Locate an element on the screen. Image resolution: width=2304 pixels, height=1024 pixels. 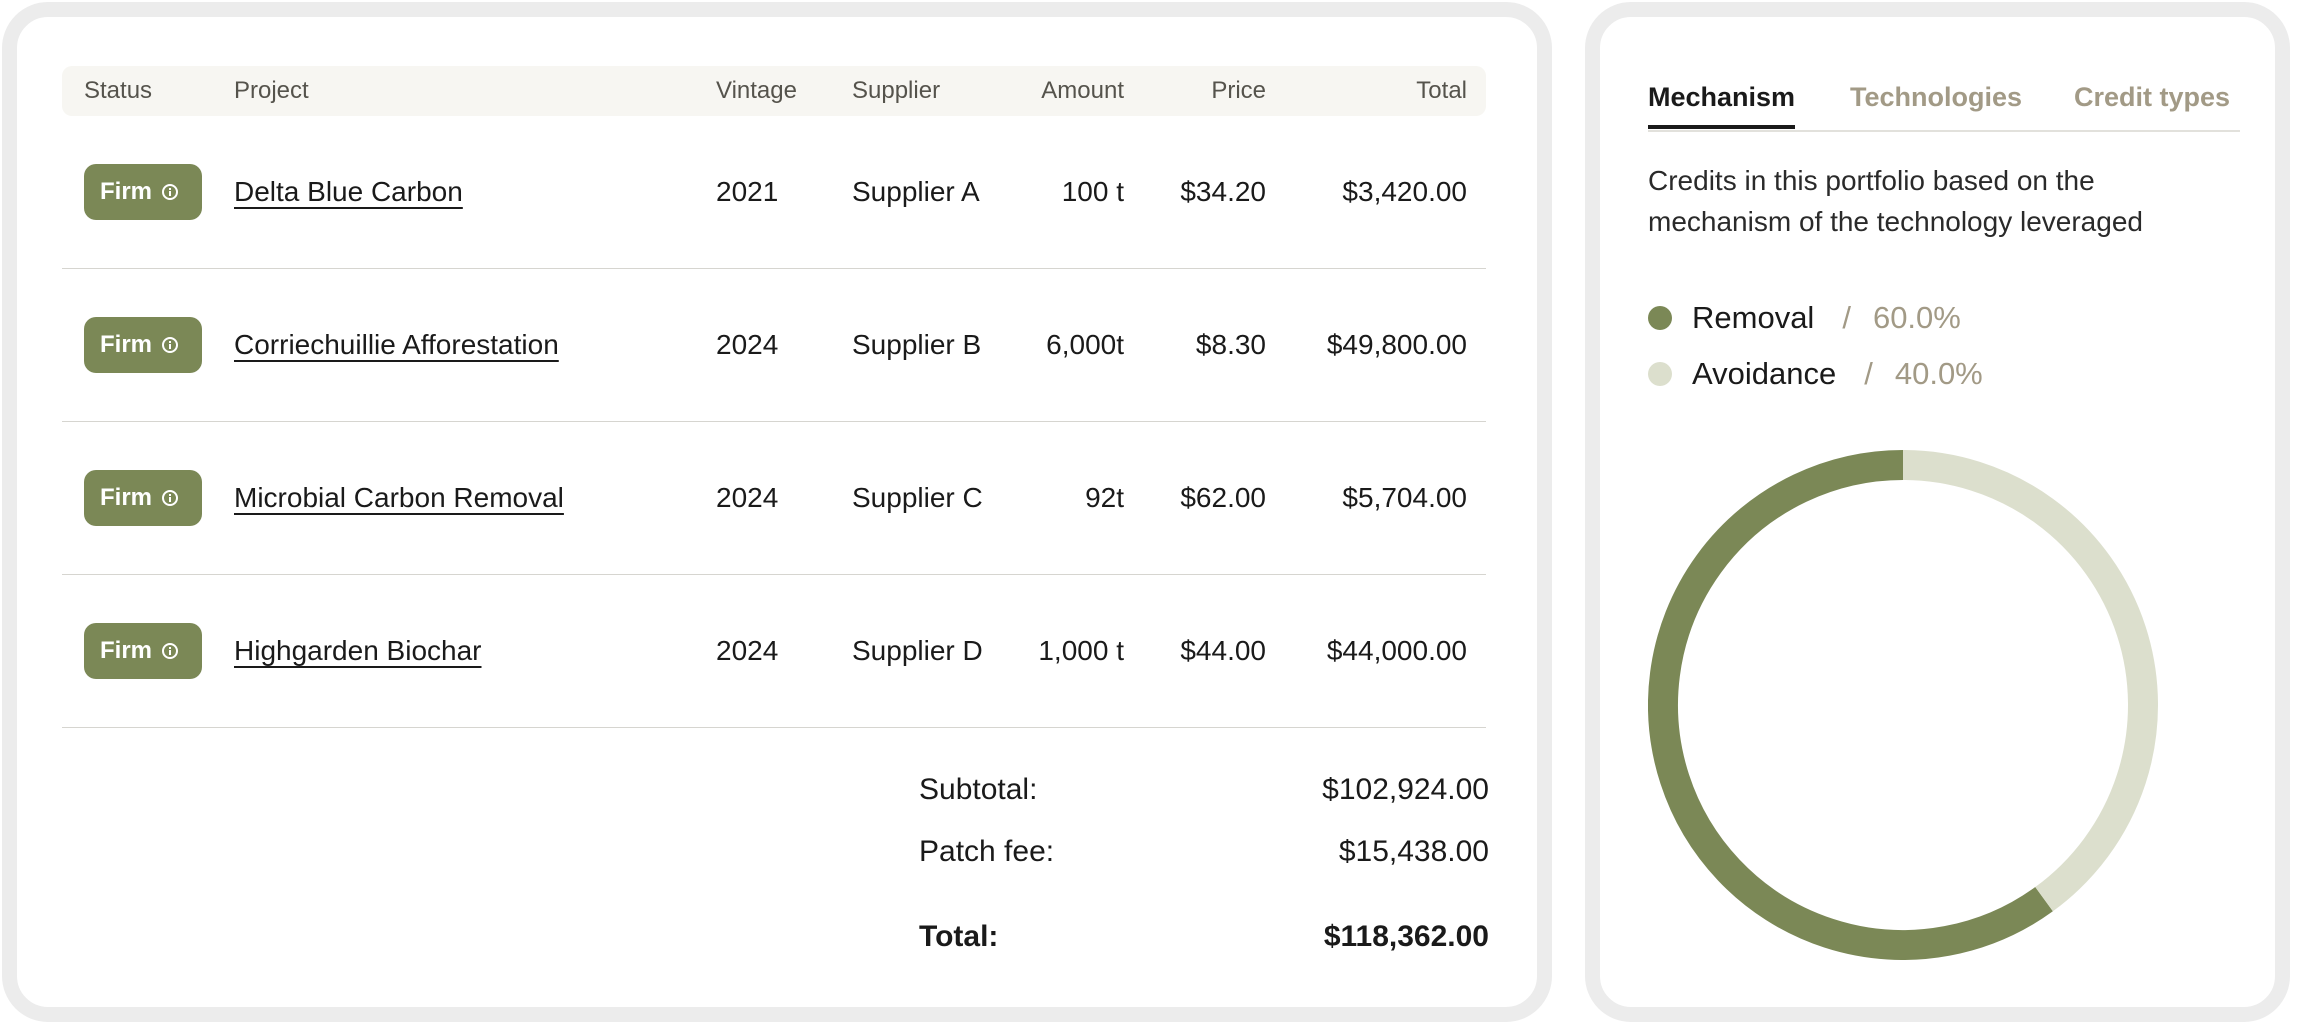
header-amount: Amount is located at coordinates (1082, 90).